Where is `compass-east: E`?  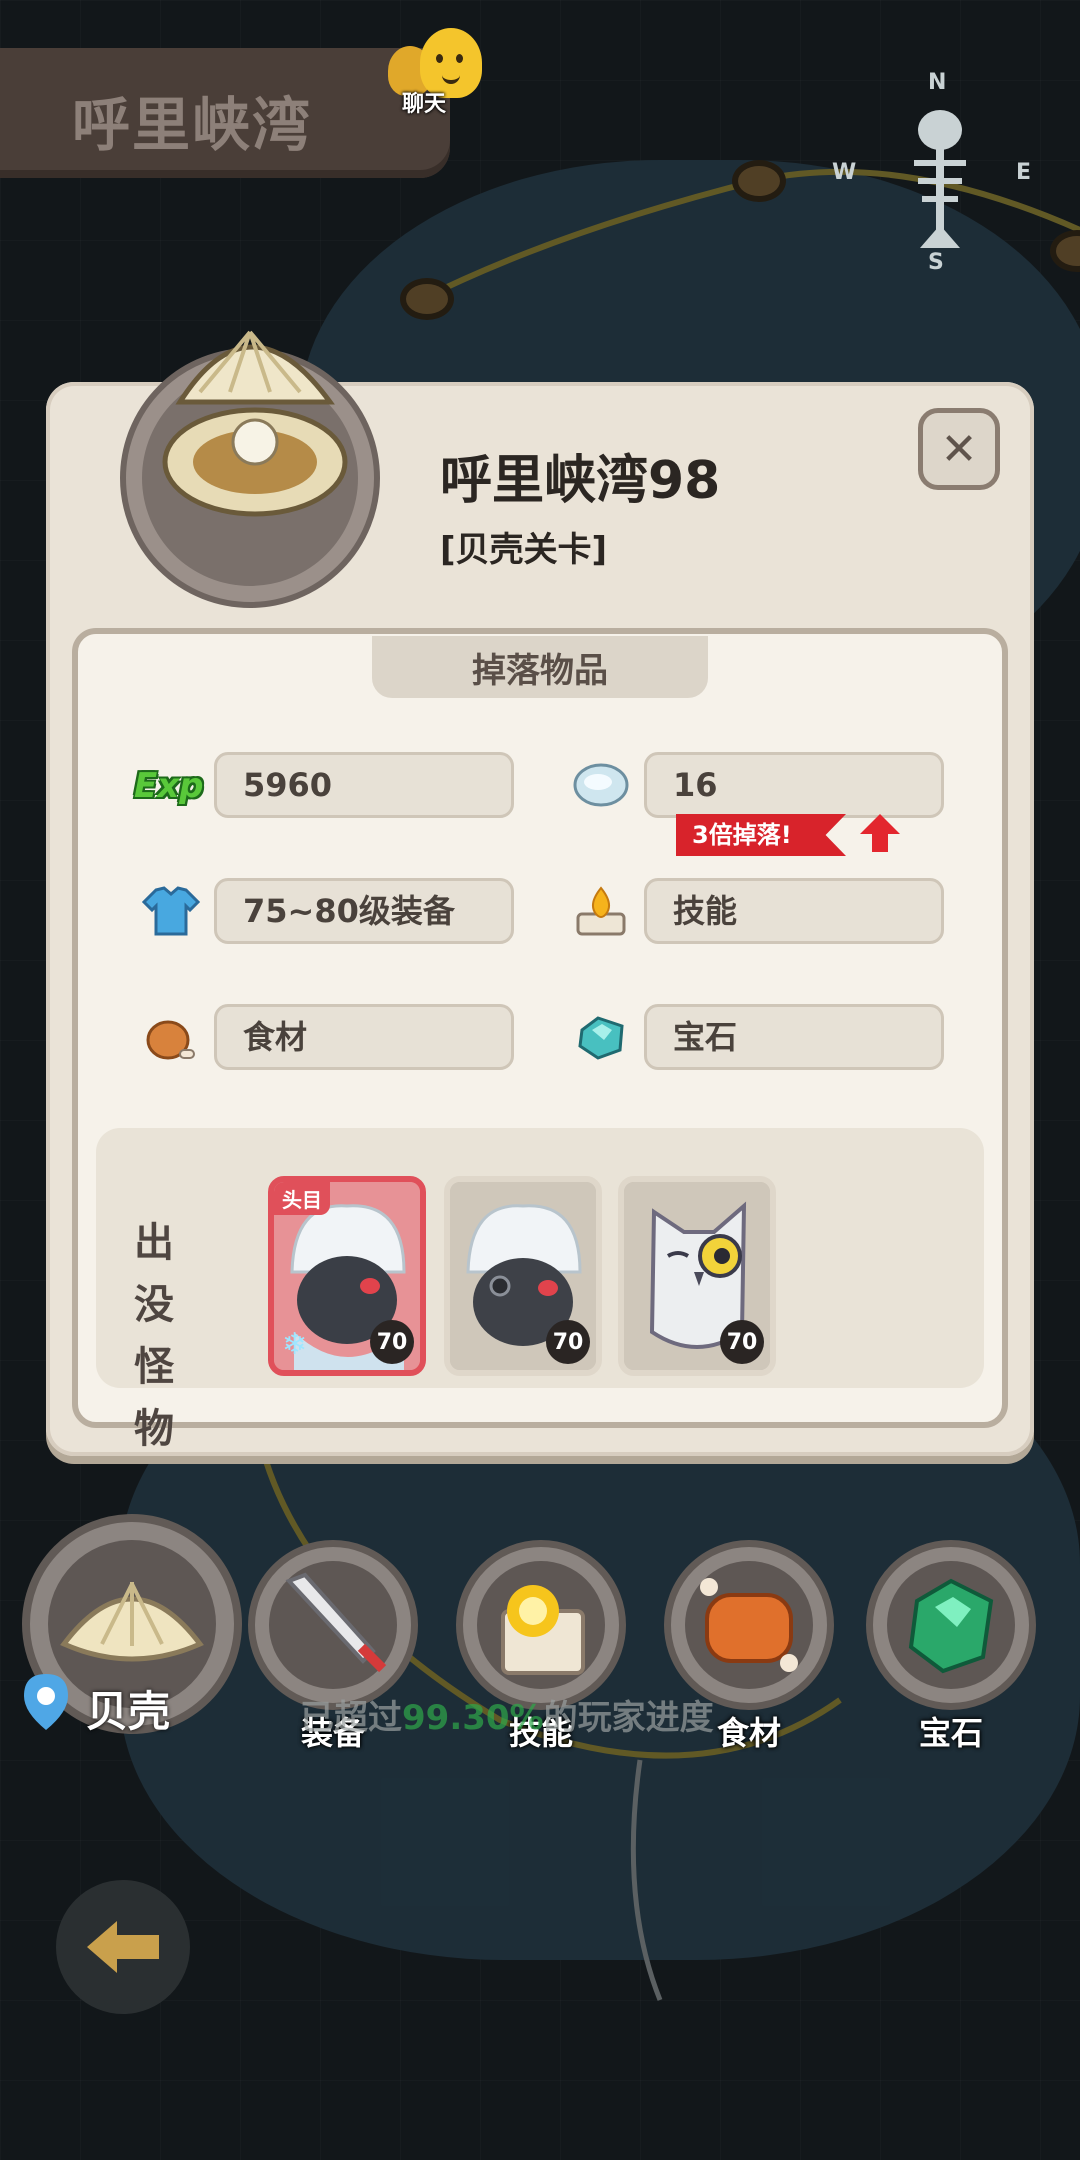 compass-east: E is located at coordinates (1024, 172).